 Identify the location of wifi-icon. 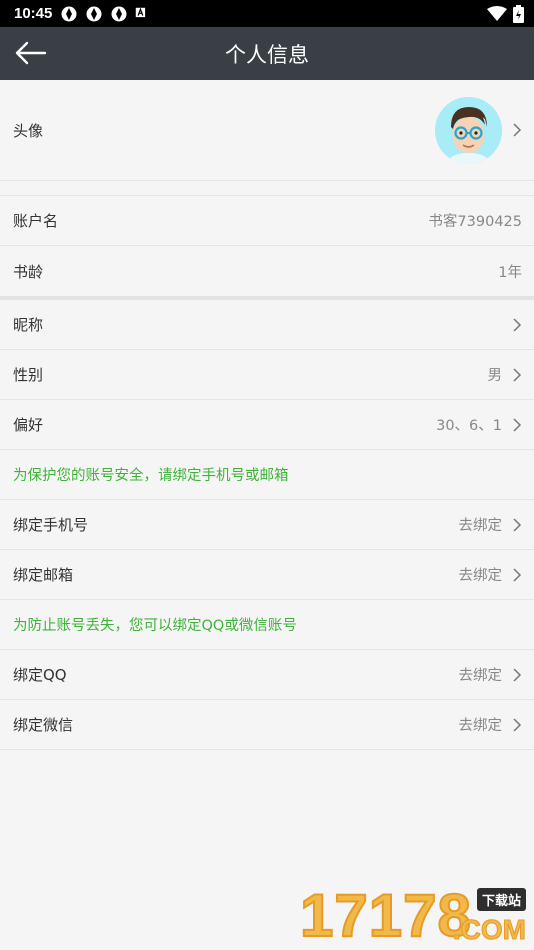
(497, 13).